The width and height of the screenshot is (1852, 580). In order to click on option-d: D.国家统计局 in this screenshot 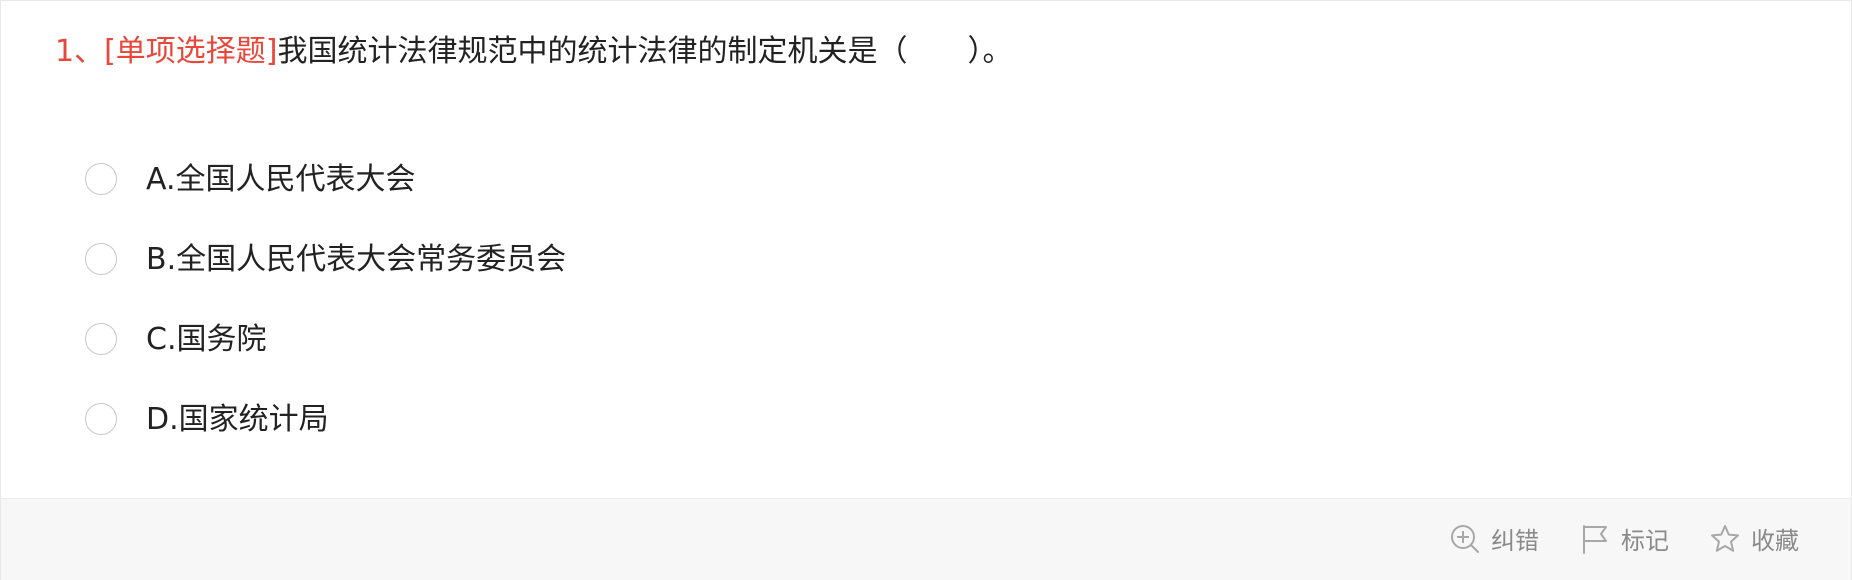, I will do `click(325, 419)`.